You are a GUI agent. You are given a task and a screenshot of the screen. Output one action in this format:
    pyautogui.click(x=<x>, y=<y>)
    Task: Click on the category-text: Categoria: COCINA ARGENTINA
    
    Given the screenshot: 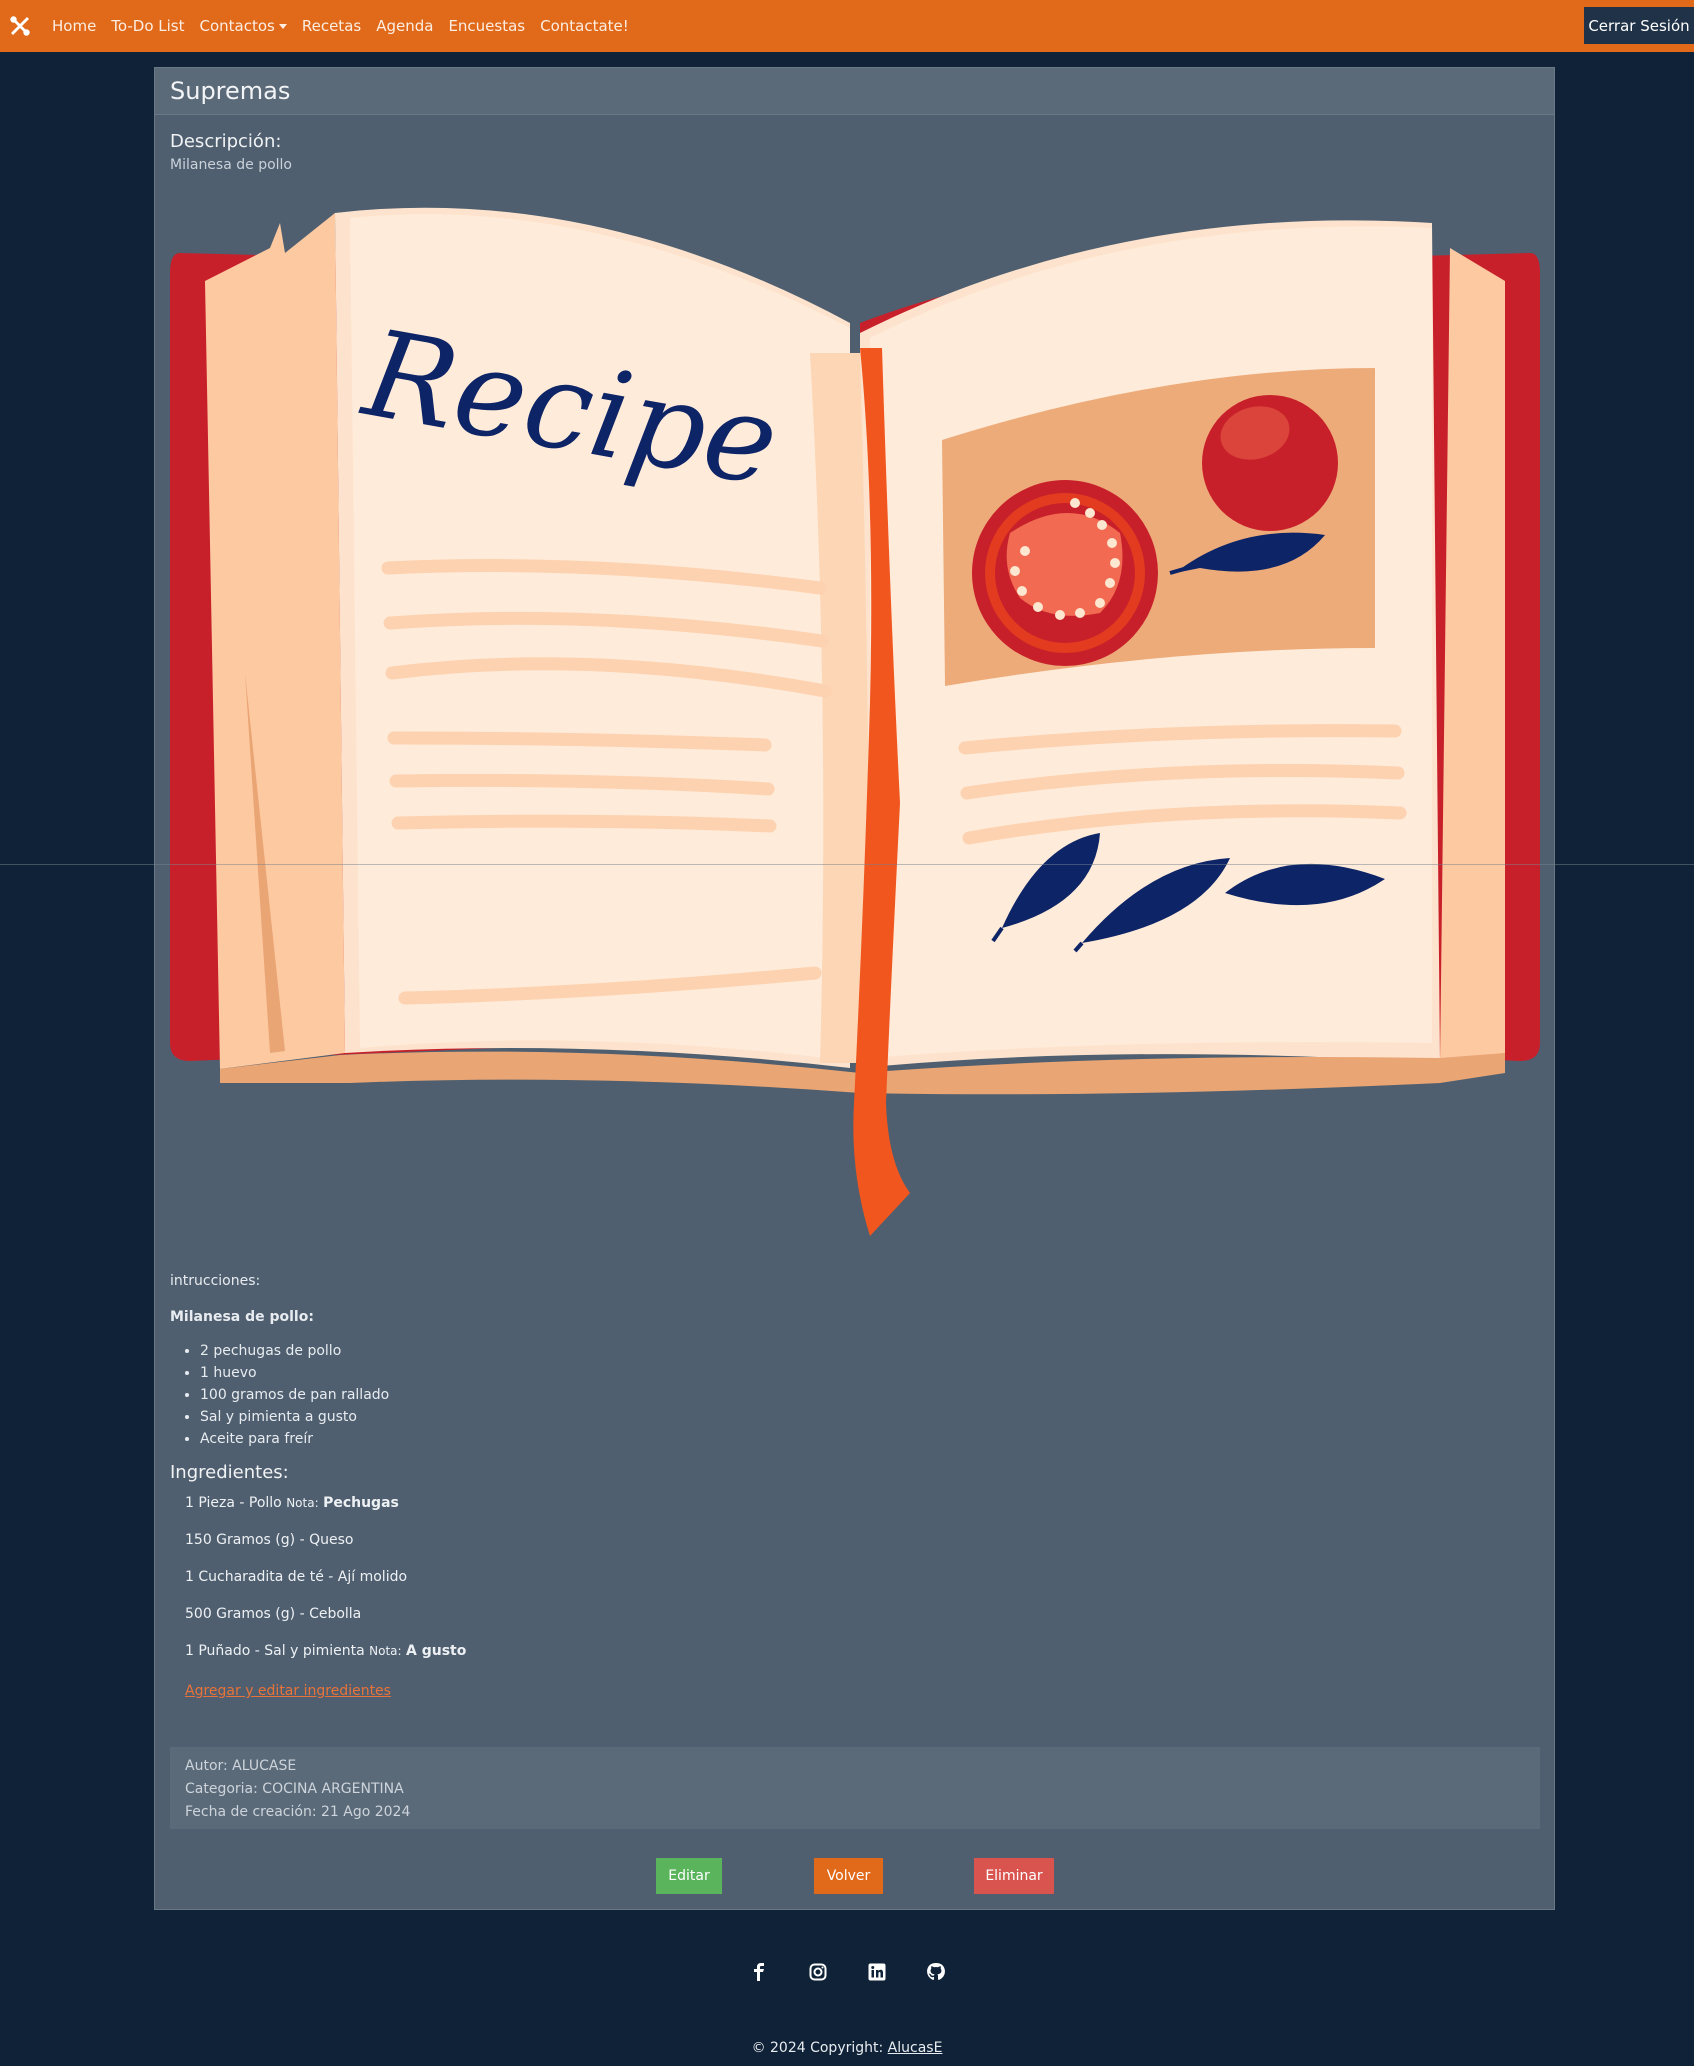 What is the action you would take?
    pyautogui.click(x=294, y=1789)
    